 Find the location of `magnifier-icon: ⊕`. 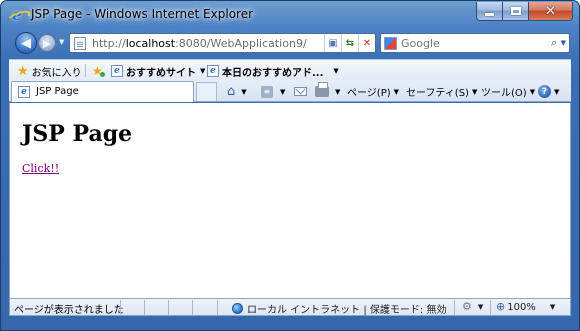

magnifier-icon: ⊕ is located at coordinates (501, 306).